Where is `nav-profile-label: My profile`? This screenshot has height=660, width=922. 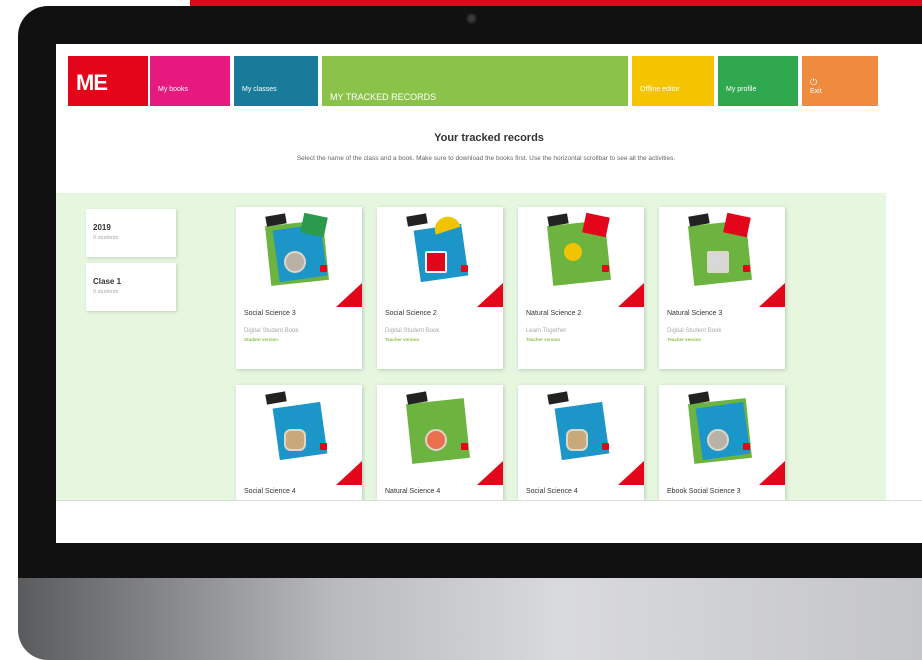 nav-profile-label: My profile is located at coordinates (741, 89).